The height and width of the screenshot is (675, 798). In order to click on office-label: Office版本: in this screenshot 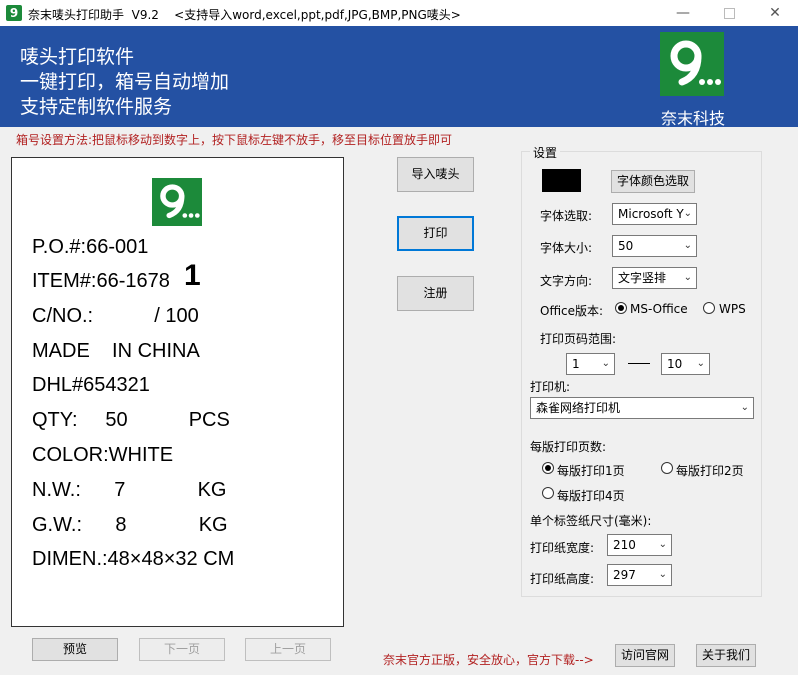, I will do `click(572, 311)`.